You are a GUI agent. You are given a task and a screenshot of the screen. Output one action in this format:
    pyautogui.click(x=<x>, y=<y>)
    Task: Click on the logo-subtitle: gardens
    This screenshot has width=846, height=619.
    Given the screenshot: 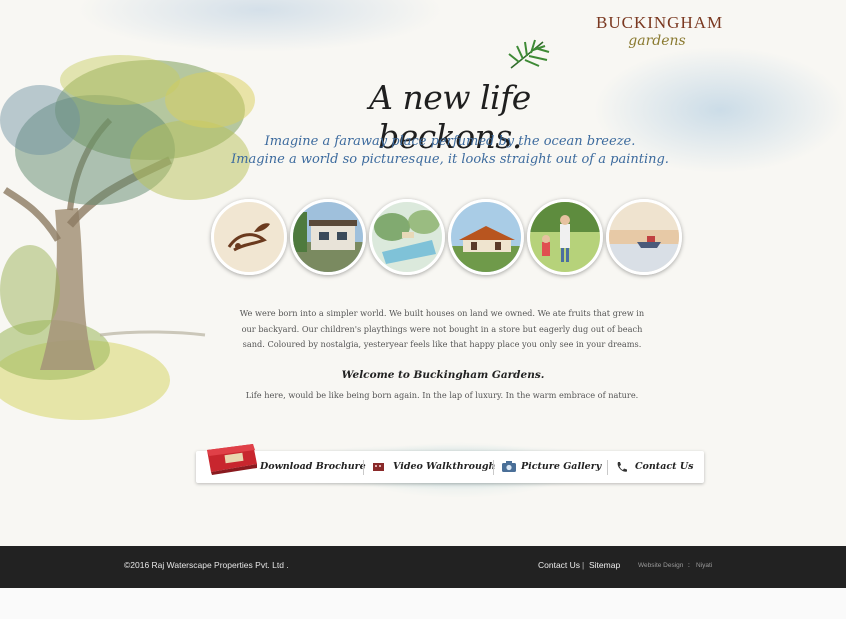 What is the action you would take?
    pyautogui.click(x=657, y=41)
    